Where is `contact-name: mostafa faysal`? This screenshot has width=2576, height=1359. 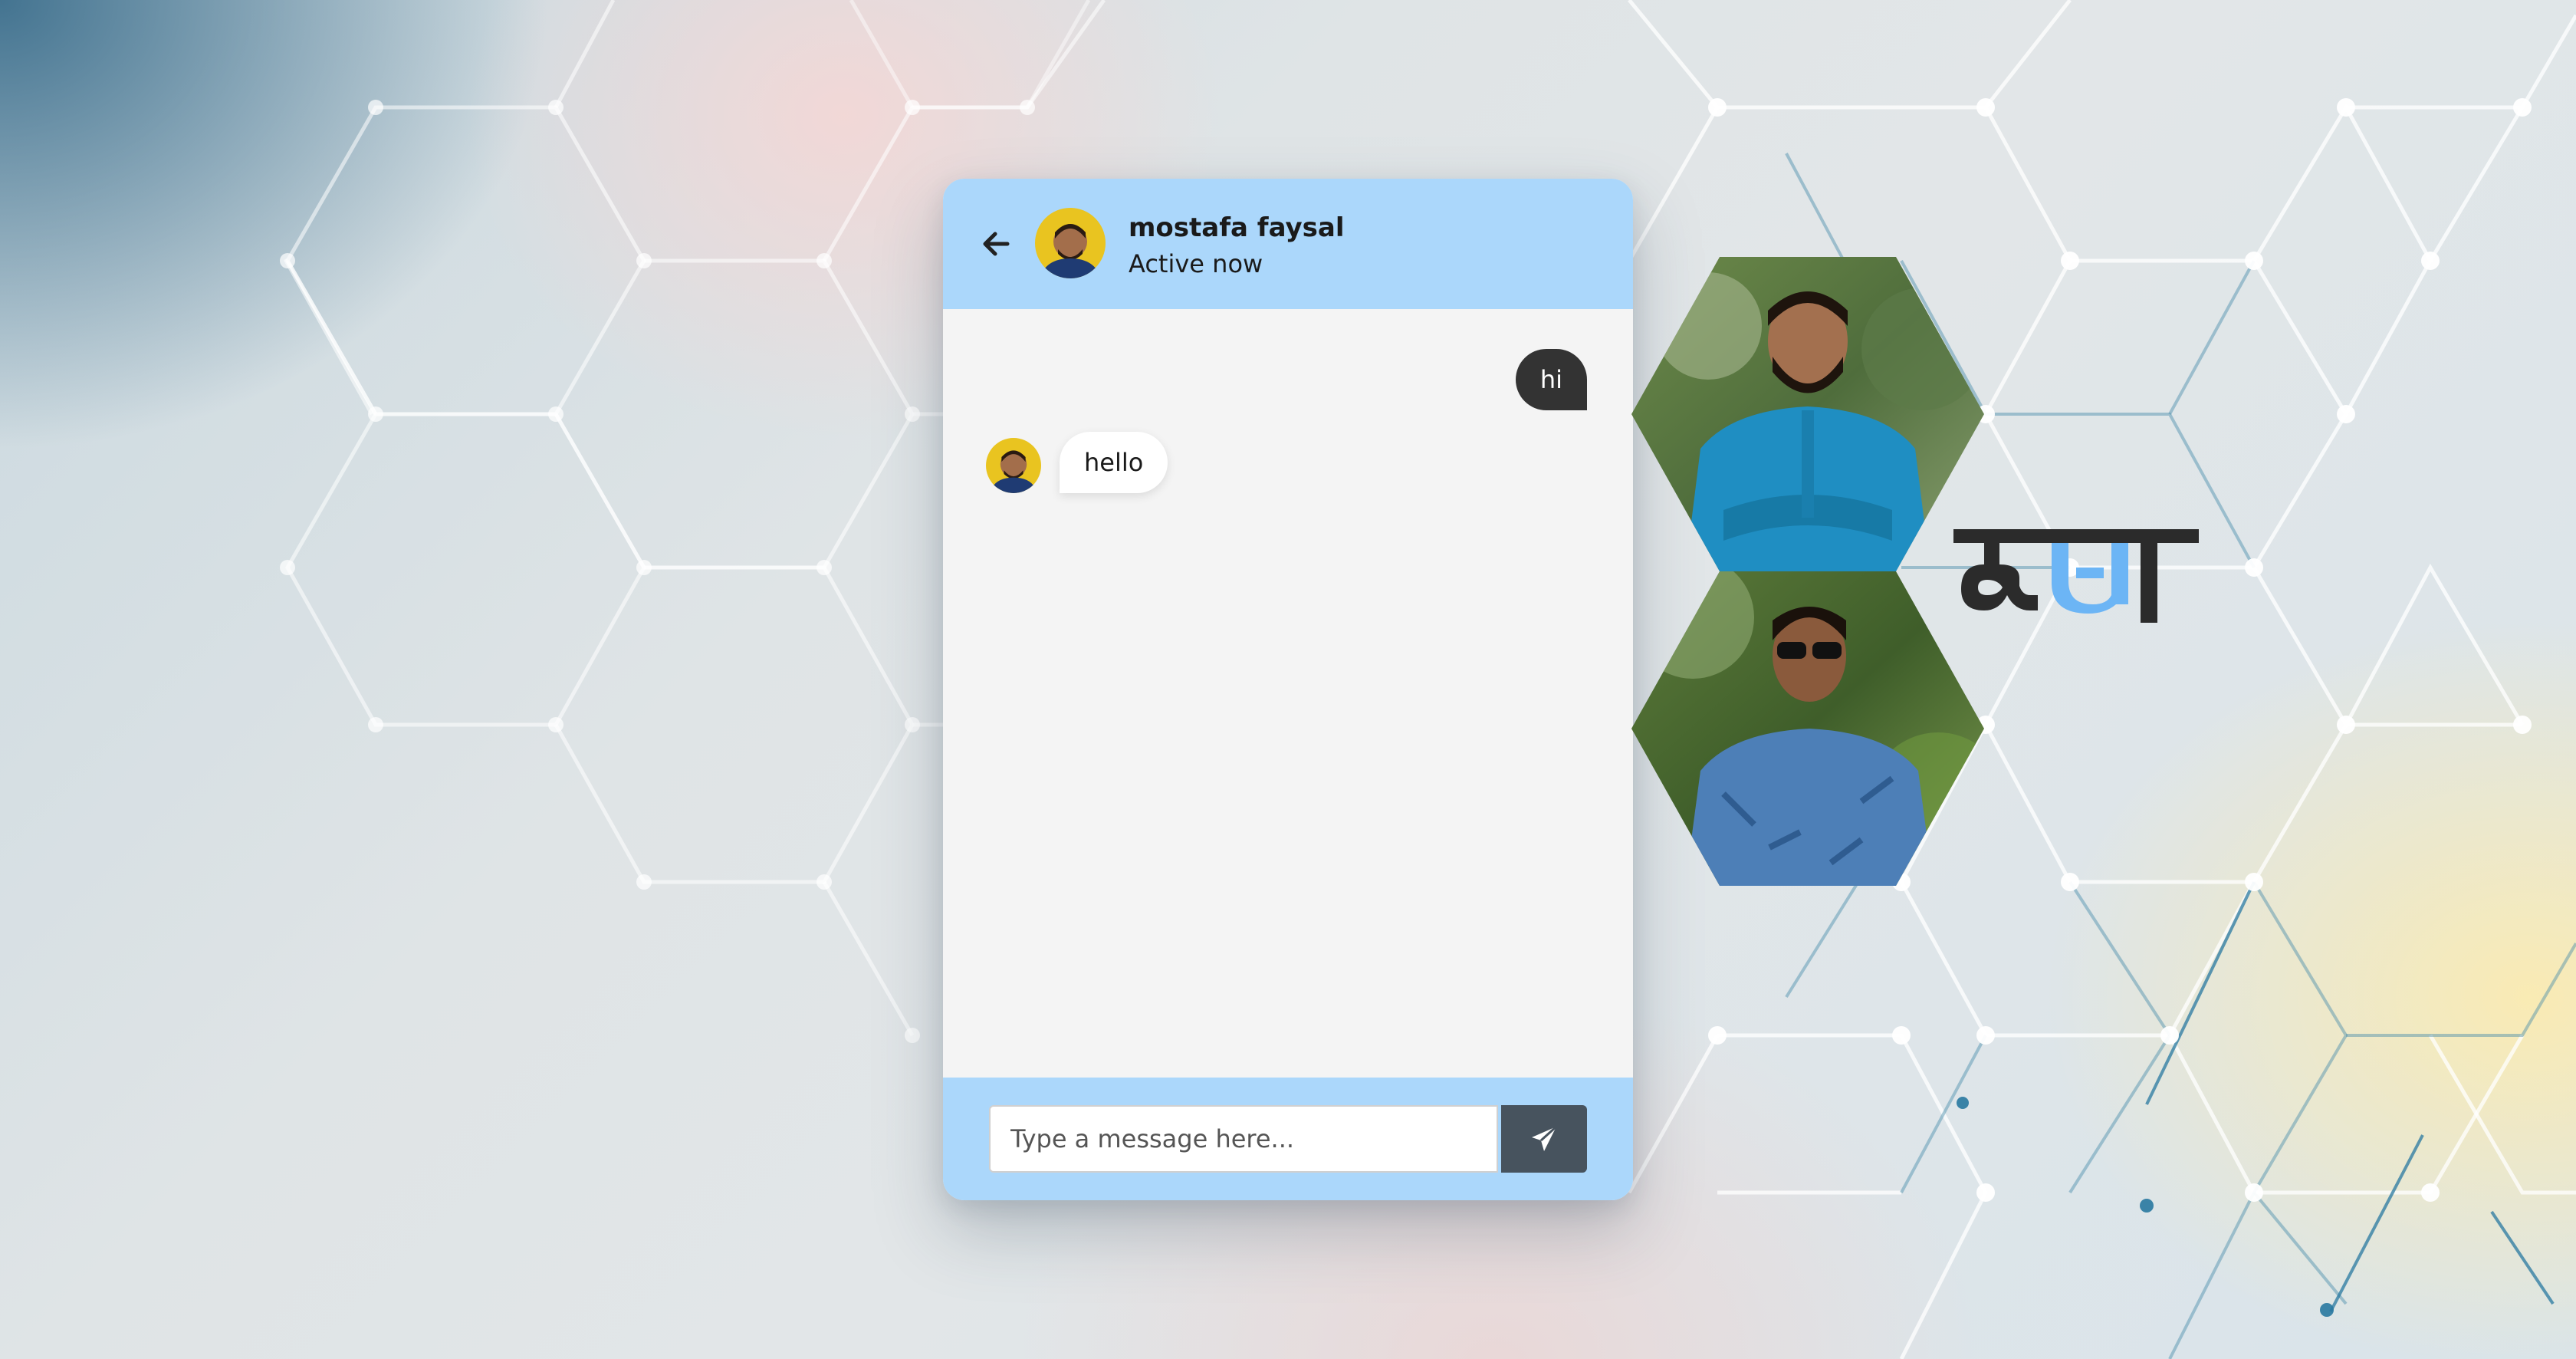 contact-name: mostafa faysal is located at coordinates (1237, 228).